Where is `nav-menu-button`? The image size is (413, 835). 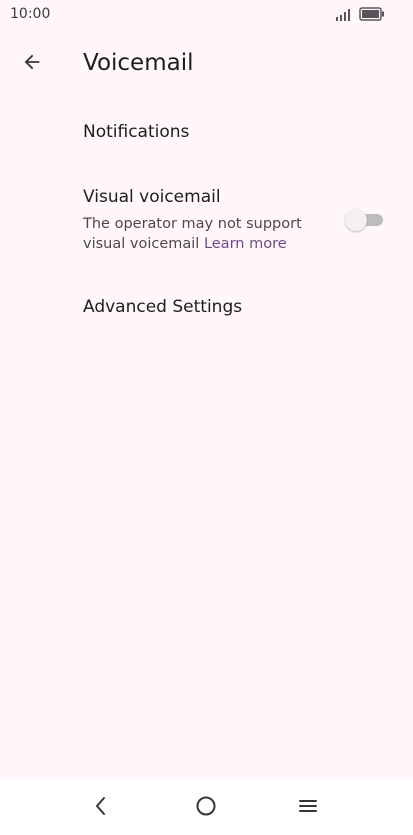 nav-menu-button is located at coordinates (308, 808).